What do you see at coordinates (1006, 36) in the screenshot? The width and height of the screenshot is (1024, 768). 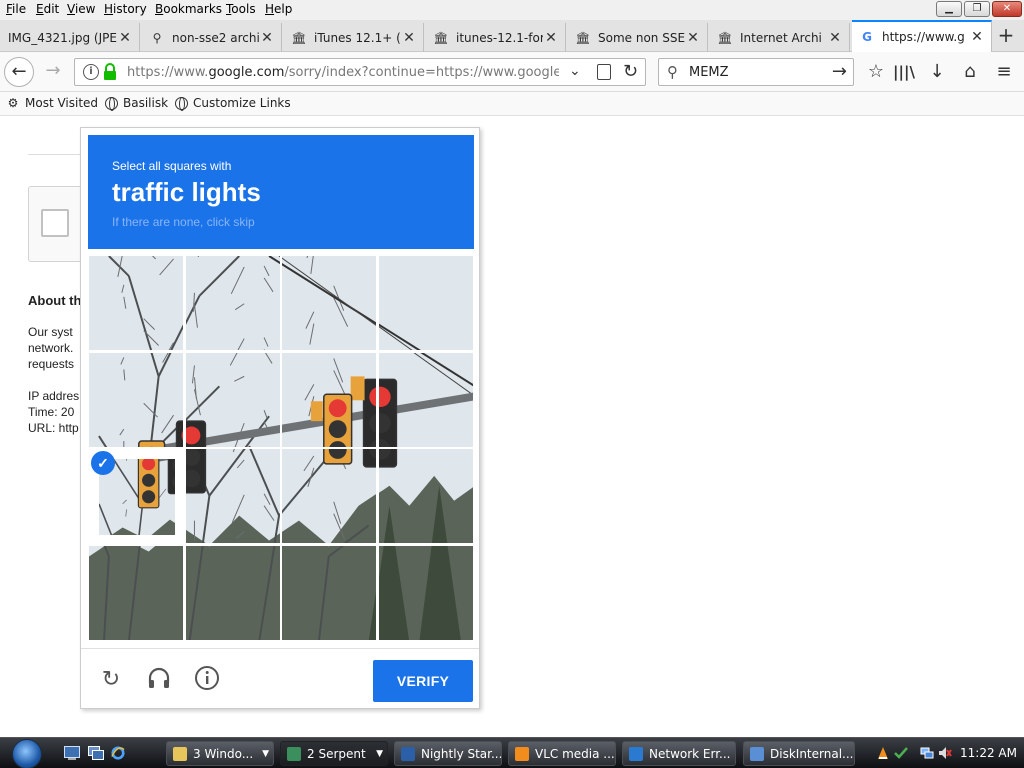 I see `new-tab-button: +` at bounding box center [1006, 36].